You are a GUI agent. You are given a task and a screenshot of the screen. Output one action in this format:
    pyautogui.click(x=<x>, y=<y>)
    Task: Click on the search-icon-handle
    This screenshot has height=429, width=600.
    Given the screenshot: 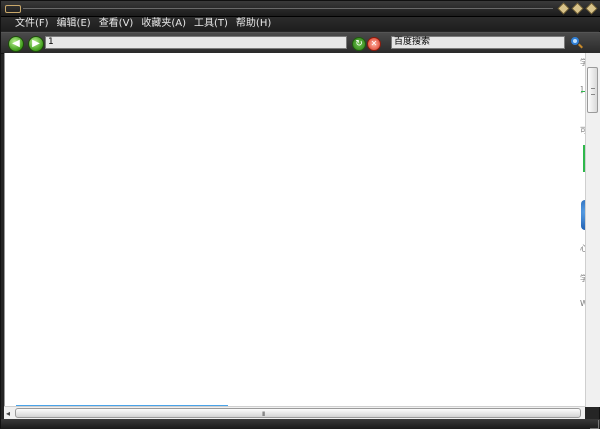 What is the action you would take?
    pyautogui.click(x=580, y=46)
    